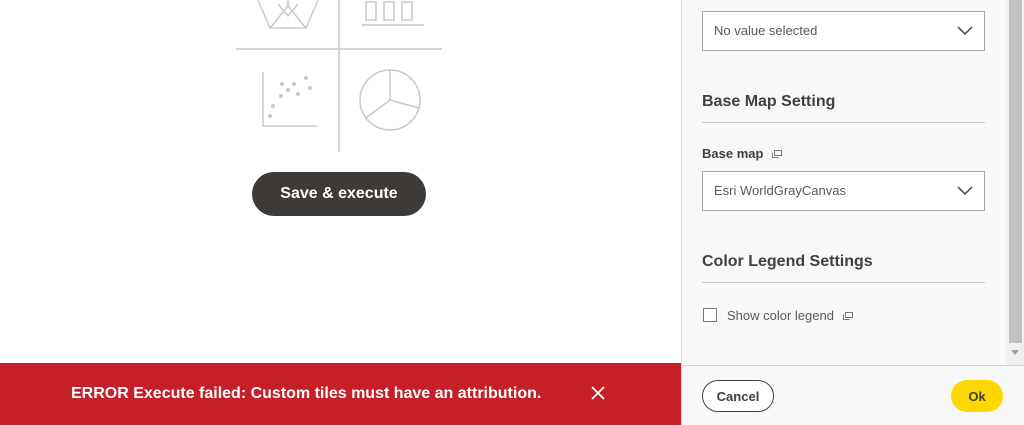 This screenshot has height=425, width=1024. What do you see at coordinates (843, 108) in the screenshot?
I see `base-map-section-title: Base Map Setting` at bounding box center [843, 108].